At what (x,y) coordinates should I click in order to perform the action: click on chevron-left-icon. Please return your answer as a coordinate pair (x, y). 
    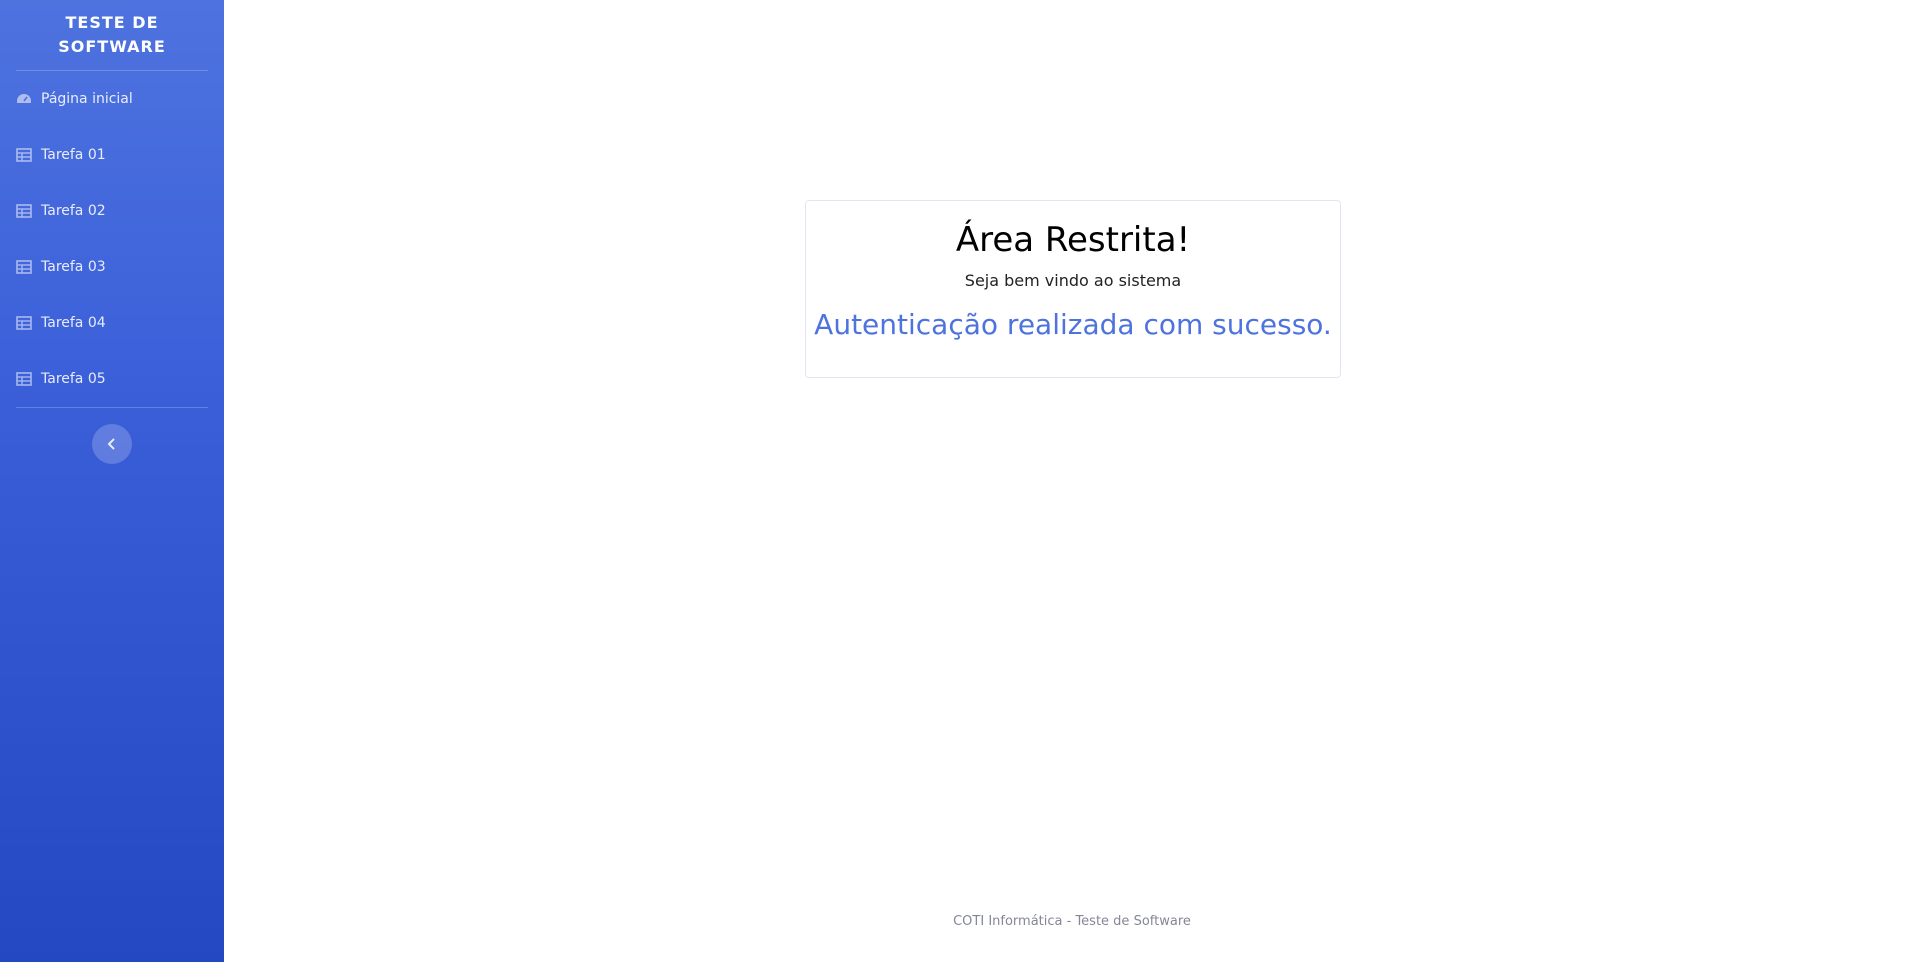
    Looking at the image, I should click on (112, 444).